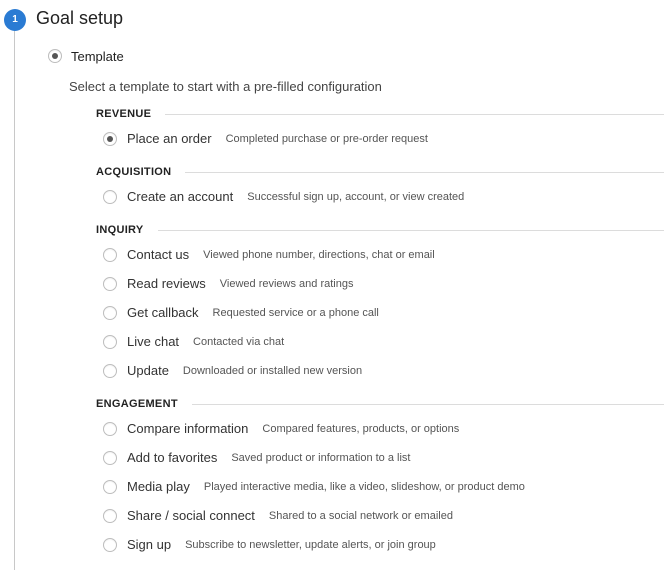 Image resolution: width=668 pixels, height=570 pixels. I want to click on template-option-description: Shared to a social network or emailed, so click(360, 515).